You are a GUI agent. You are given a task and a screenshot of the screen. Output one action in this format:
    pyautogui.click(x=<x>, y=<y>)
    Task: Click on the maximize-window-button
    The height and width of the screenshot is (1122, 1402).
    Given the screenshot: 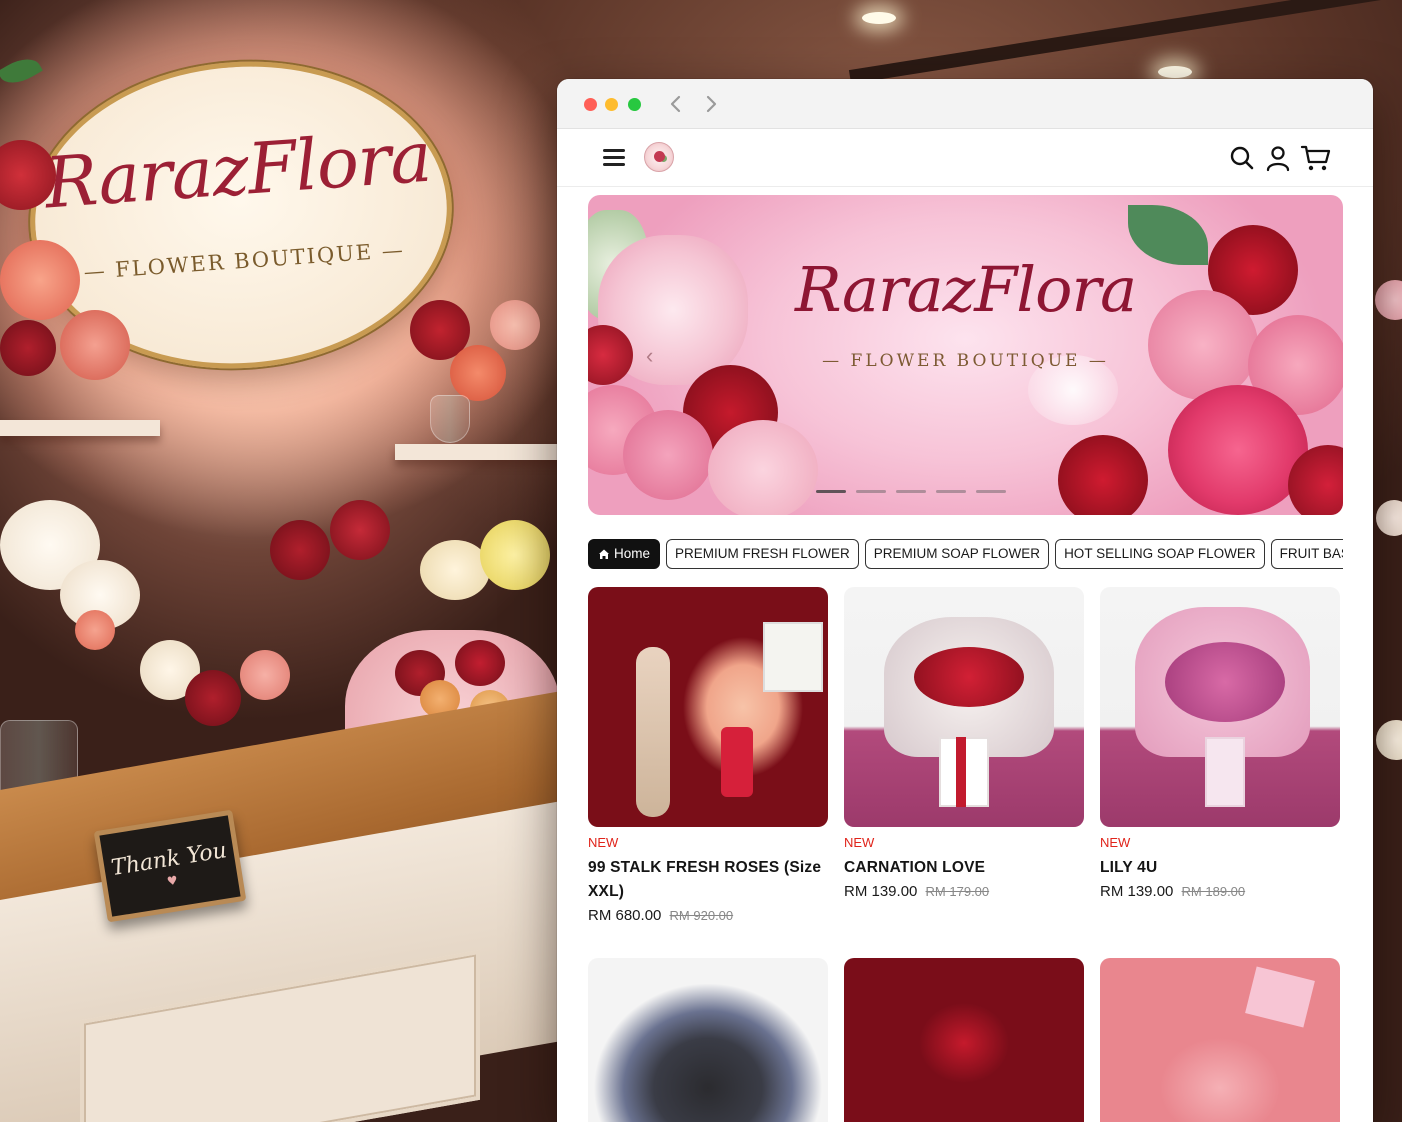 What is the action you would take?
    pyautogui.click(x=634, y=104)
    